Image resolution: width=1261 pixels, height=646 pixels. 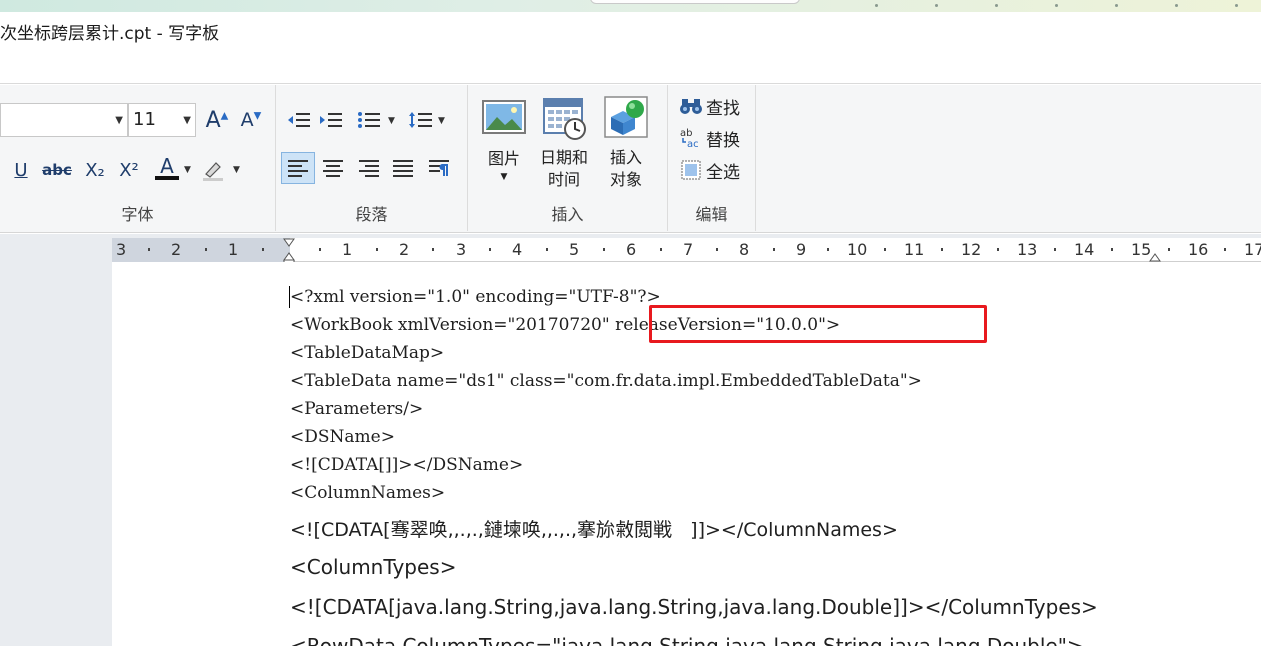 What do you see at coordinates (564, 119) in the screenshot?
I see `calendar-clock-icon` at bounding box center [564, 119].